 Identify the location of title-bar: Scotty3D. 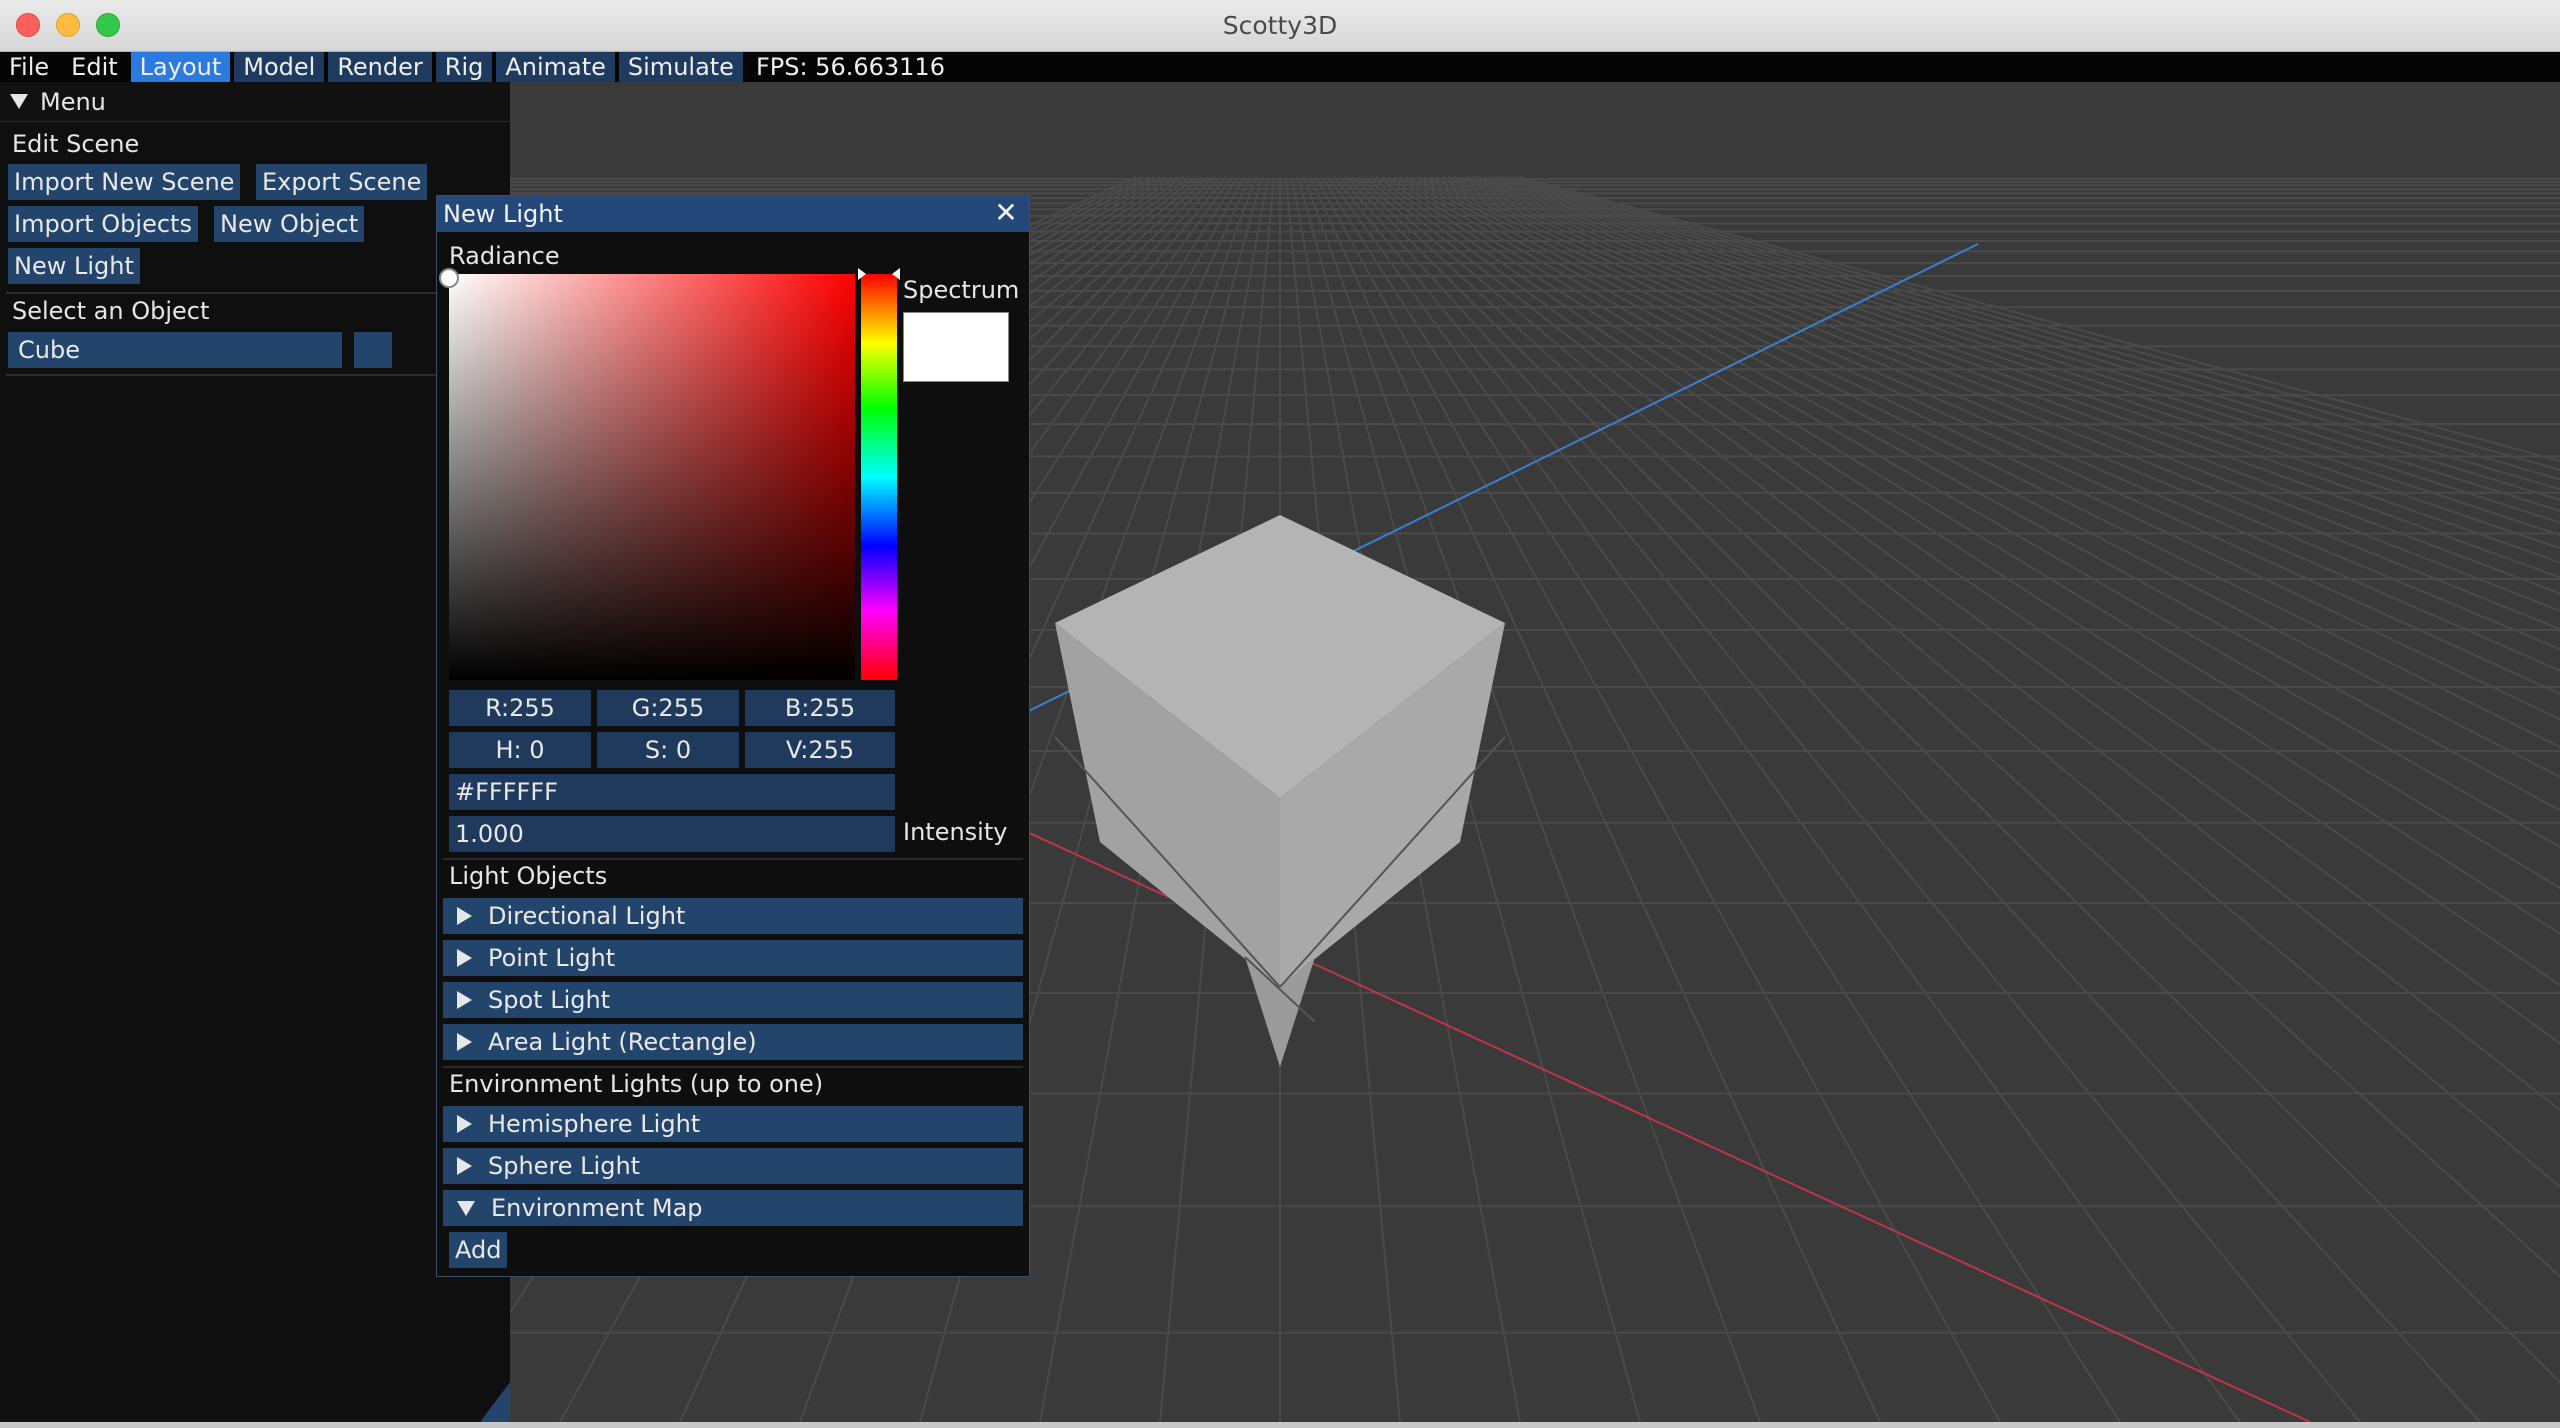
(1280, 26).